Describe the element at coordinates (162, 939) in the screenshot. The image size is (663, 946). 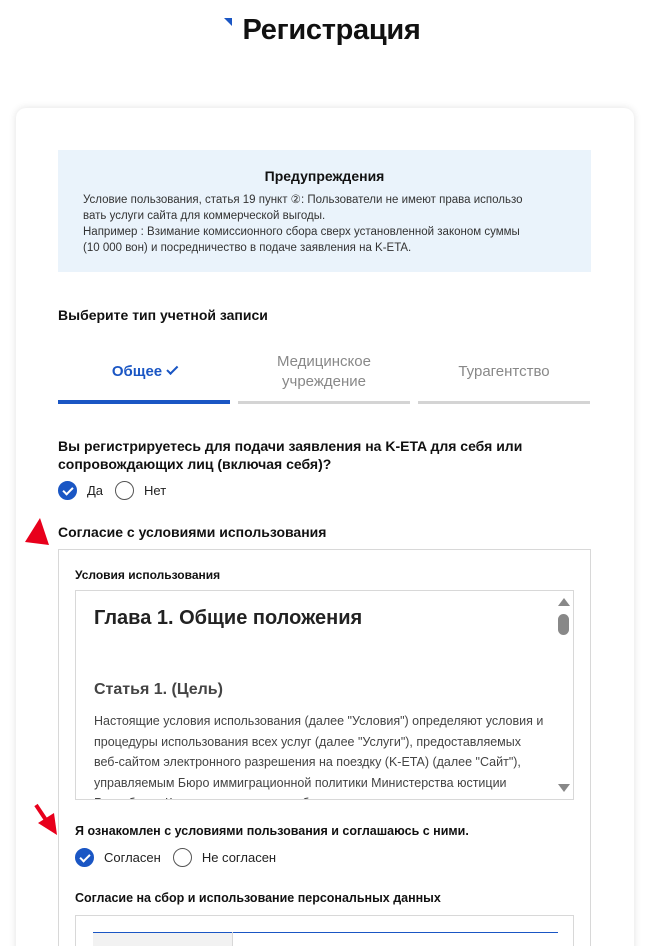
I see `personal-data-table-header-cell` at that location.